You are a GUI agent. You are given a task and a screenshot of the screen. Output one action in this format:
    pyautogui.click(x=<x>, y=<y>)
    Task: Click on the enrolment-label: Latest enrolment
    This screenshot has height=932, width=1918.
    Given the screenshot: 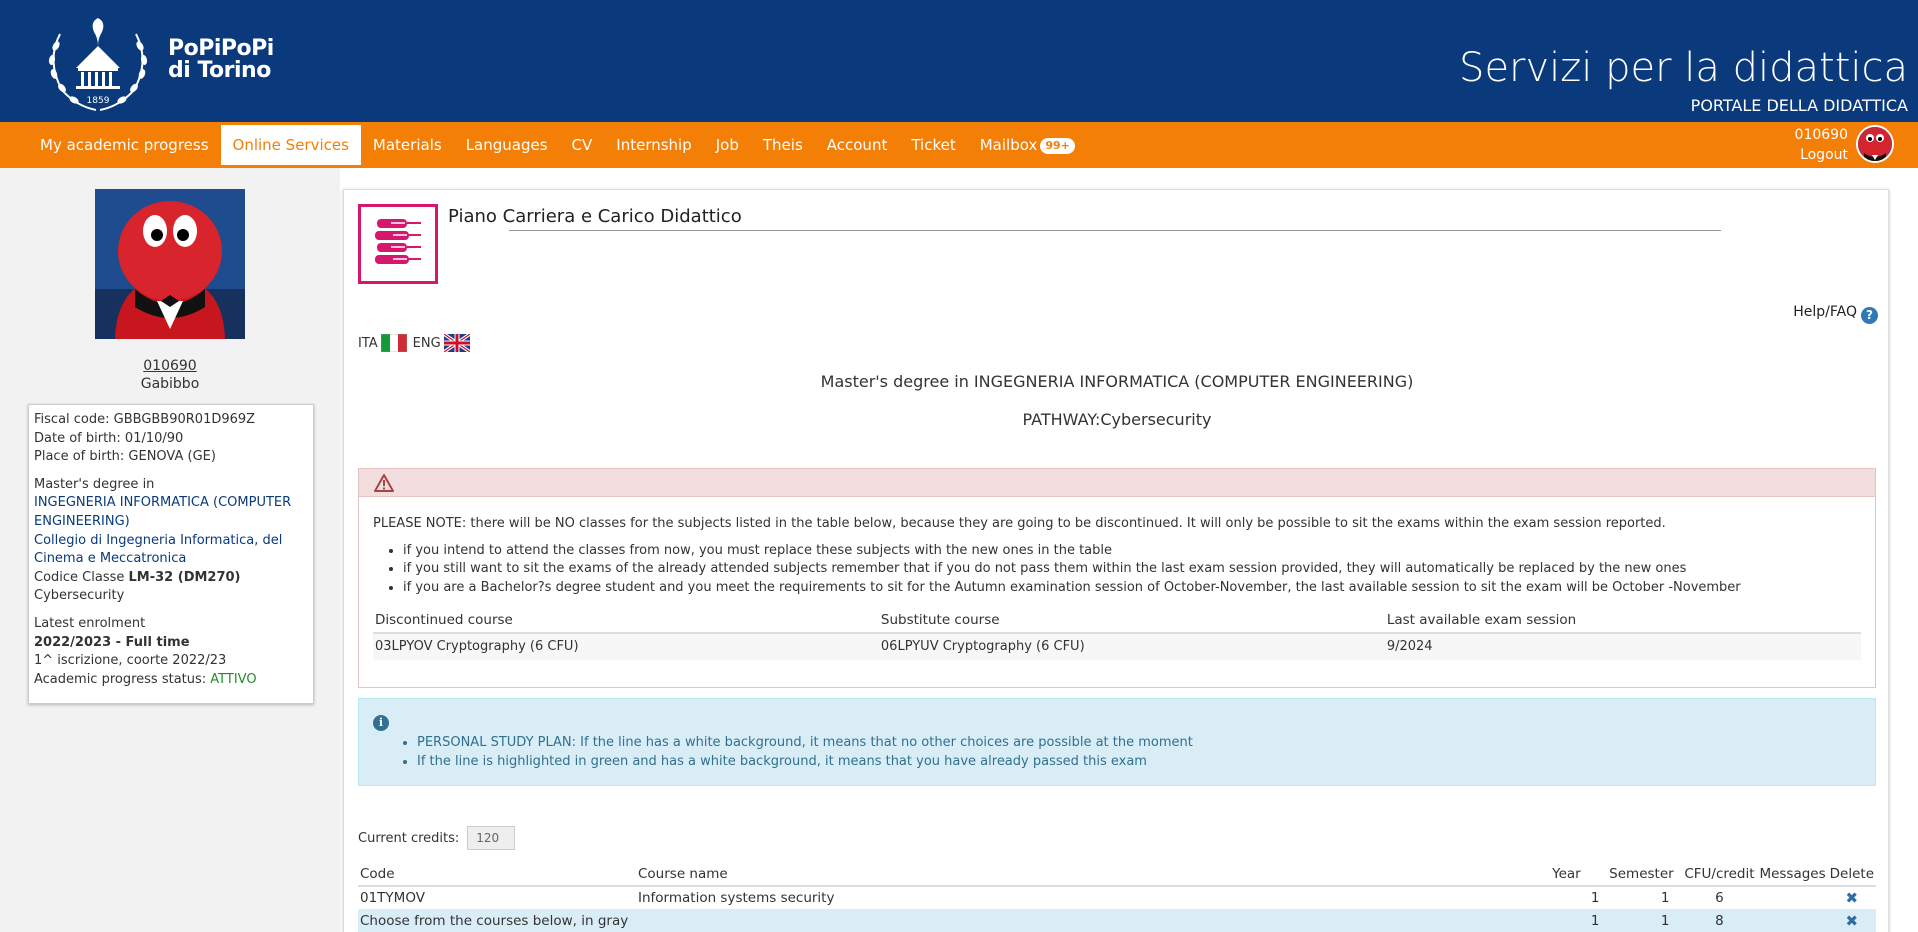 What is the action you would take?
    pyautogui.click(x=90, y=623)
    